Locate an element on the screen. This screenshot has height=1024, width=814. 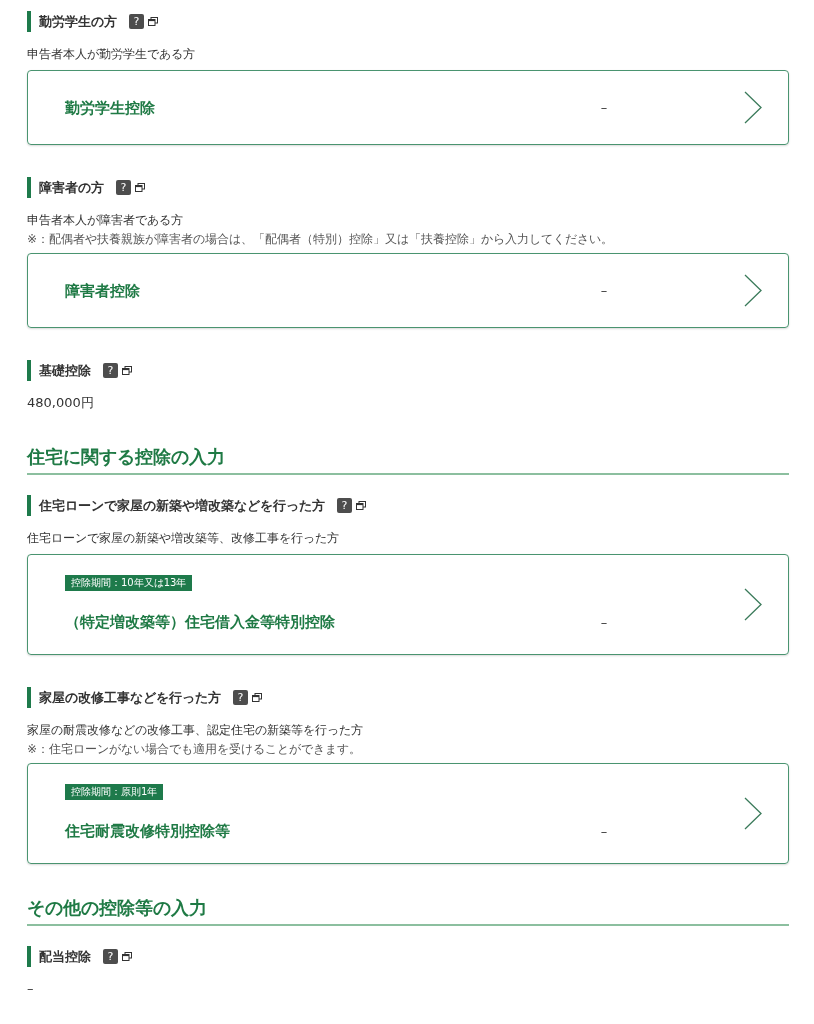
section-description: 住宅ローンで家屋の新築や増改築等、改修工事を行った方 is located at coordinates (183, 538).